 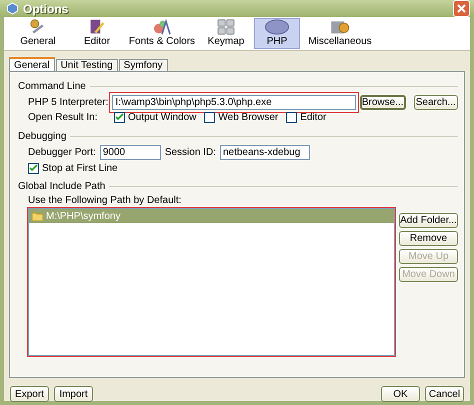 I want to click on footer-button: Export, so click(x=29, y=394).